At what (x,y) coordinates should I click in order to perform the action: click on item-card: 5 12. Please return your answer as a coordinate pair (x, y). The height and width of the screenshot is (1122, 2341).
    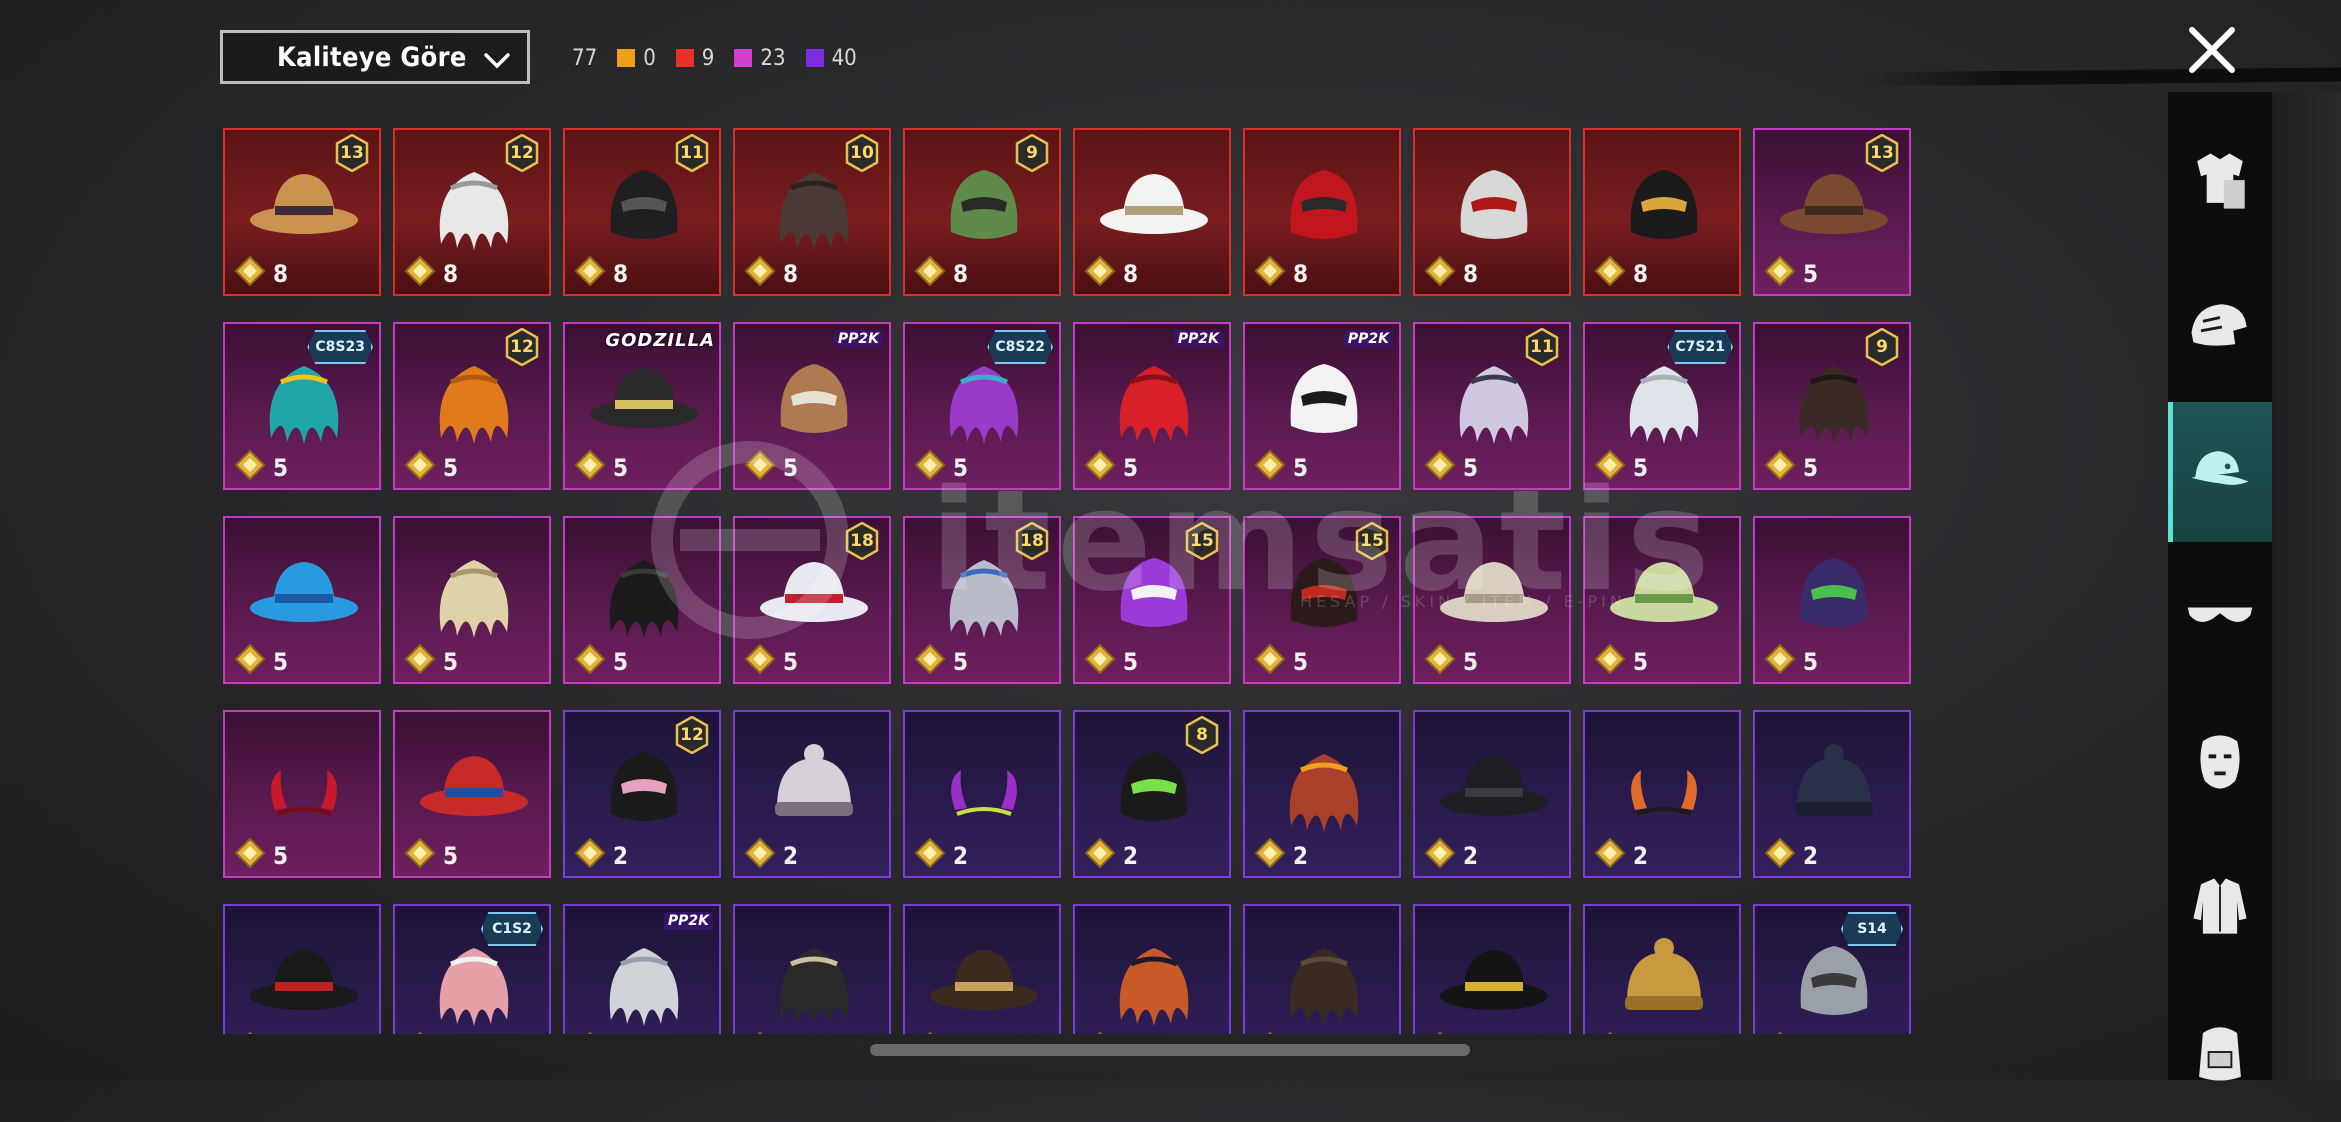
    Looking at the image, I should click on (472, 406).